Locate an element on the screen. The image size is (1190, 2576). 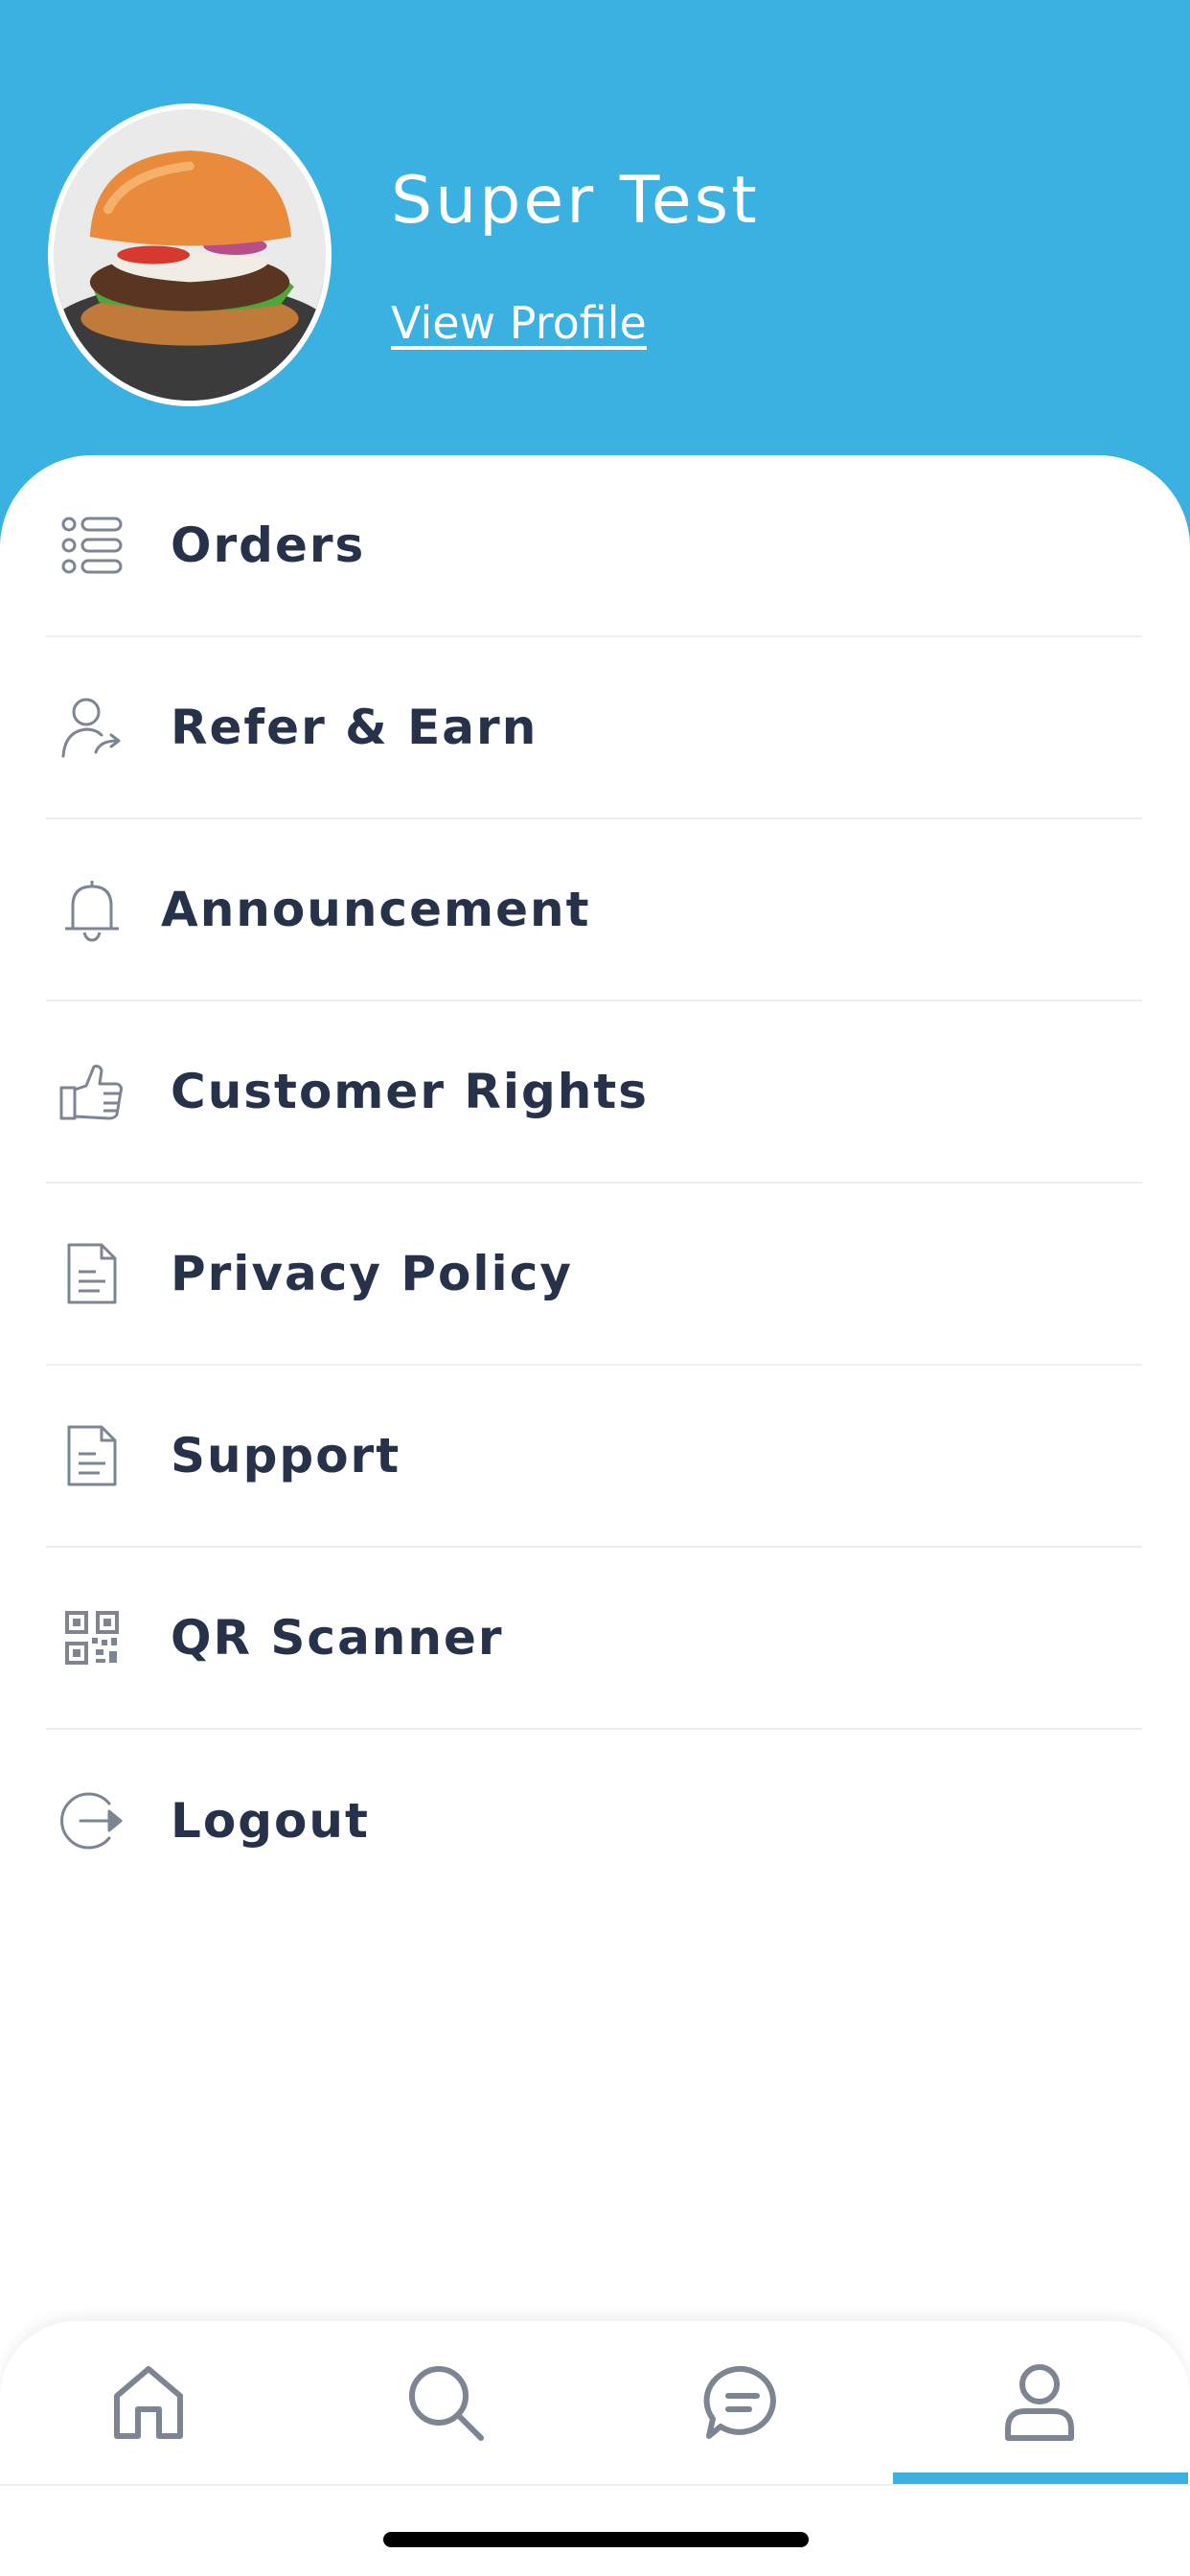
user-name: Super Test is located at coordinates (575, 201).